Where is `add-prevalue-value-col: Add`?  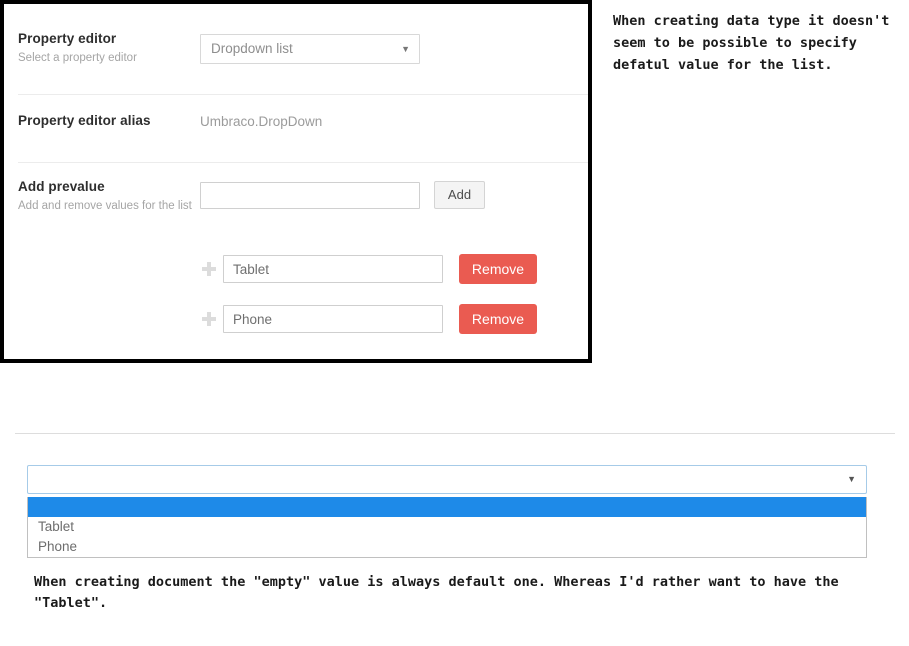 add-prevalue-value-col: Add is located at coordinates (342, 195).